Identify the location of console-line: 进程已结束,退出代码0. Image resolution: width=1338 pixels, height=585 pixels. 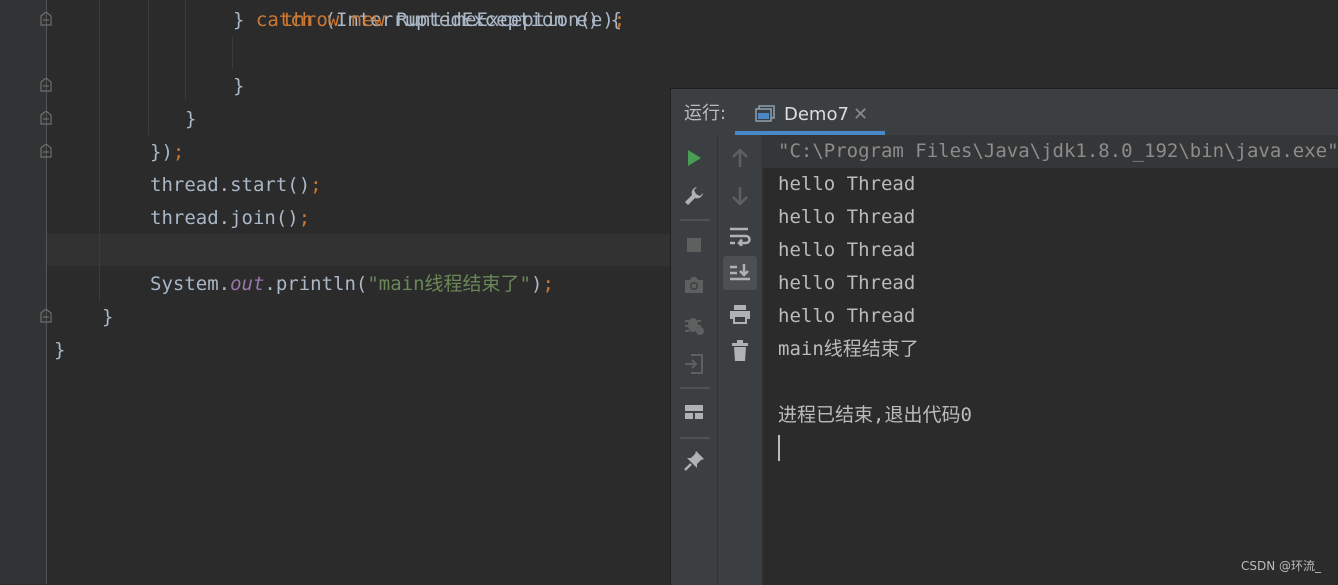
(875, 415).